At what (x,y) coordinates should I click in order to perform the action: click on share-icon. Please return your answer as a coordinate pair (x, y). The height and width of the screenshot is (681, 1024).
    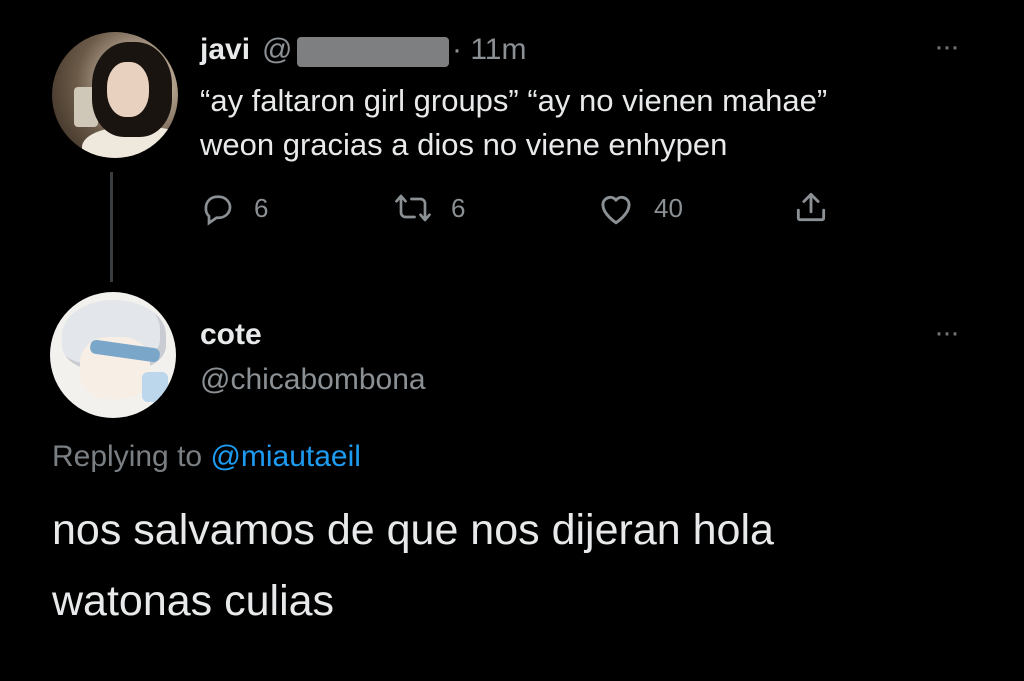
    Looking at the image, I should click on (811, 207).